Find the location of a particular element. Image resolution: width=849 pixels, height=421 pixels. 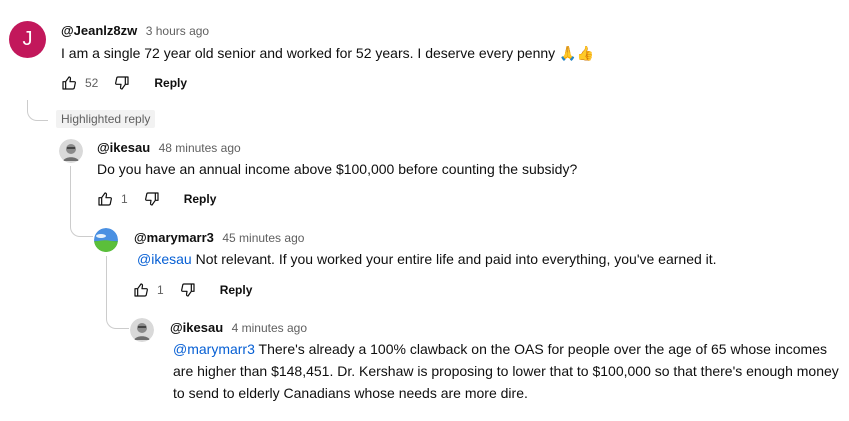

comment-header: @ikesau 48 minutes ago is located at coordinates (169, 148).